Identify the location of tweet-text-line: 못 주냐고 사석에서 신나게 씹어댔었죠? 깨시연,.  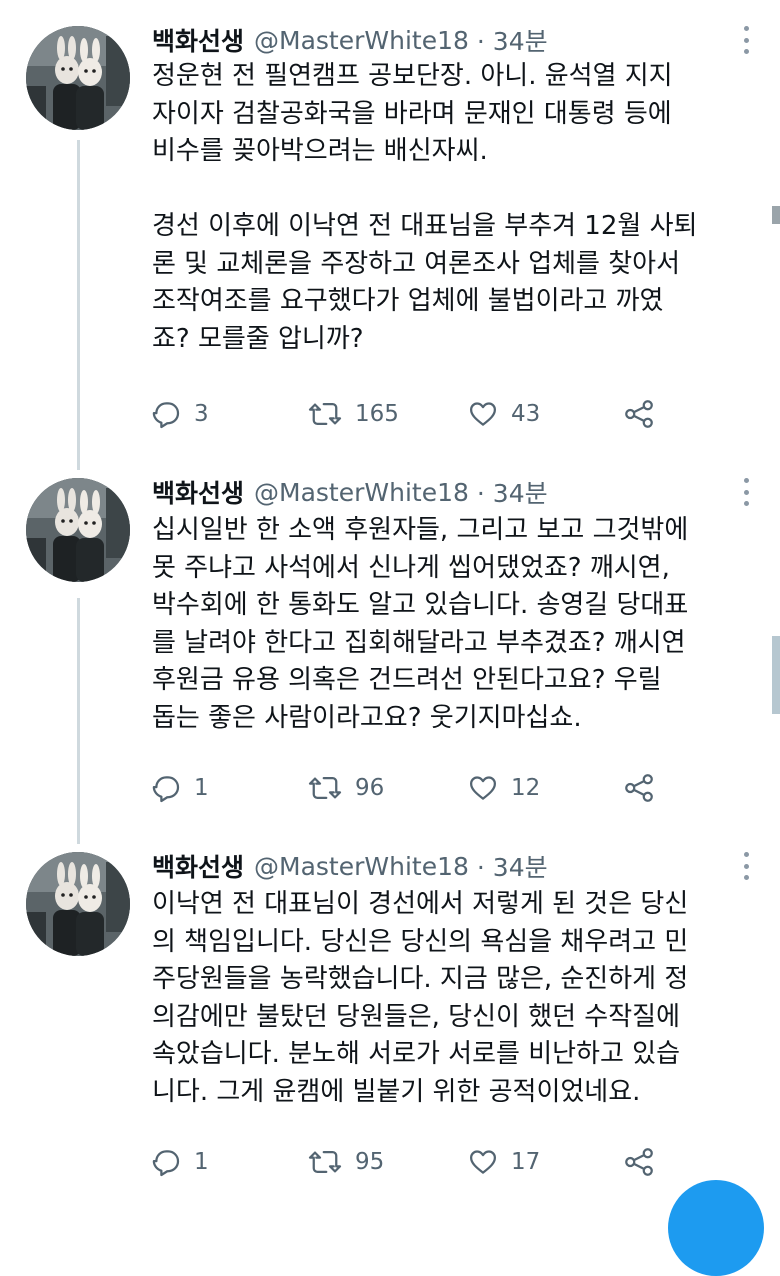
(411, 567).